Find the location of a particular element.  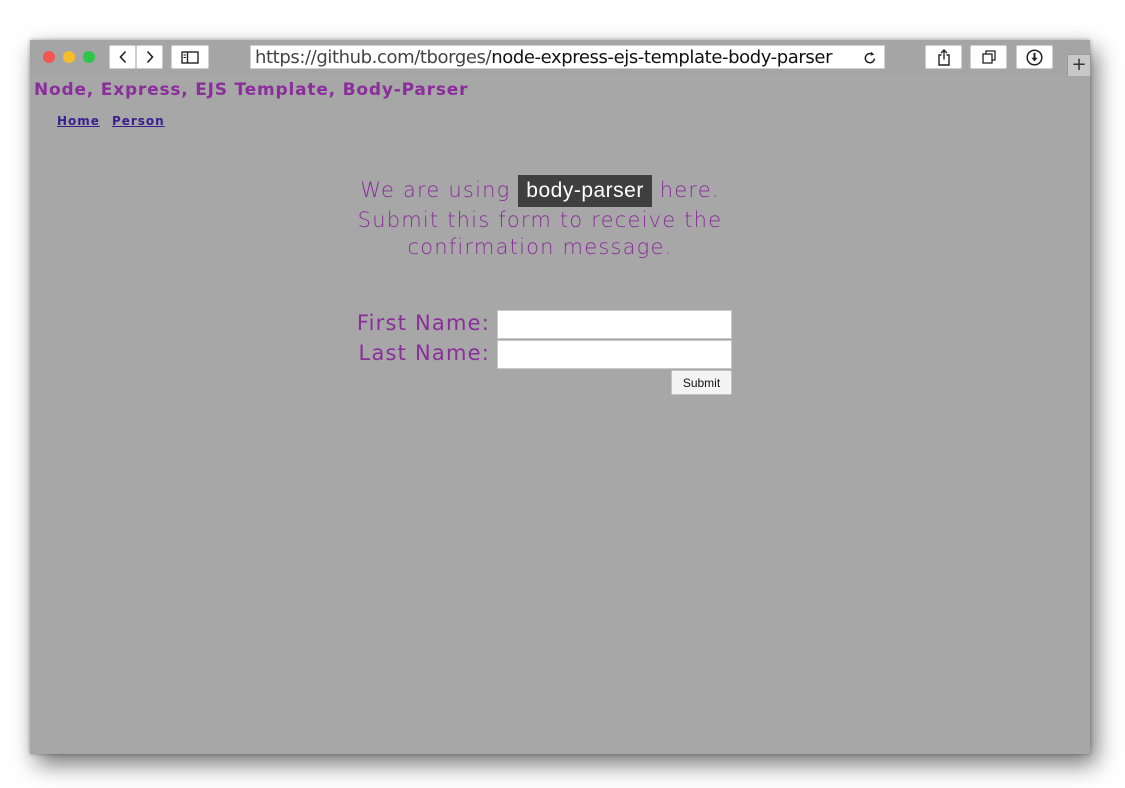

share-button is located at coordinates (943, 57).